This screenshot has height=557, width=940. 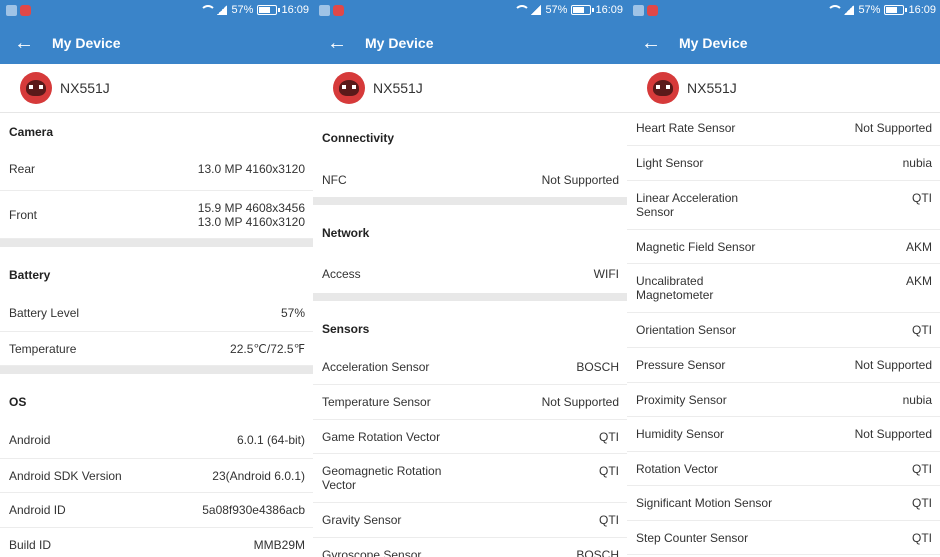 I want to click on row-label: Battery Level, so click(x=44, y=313).